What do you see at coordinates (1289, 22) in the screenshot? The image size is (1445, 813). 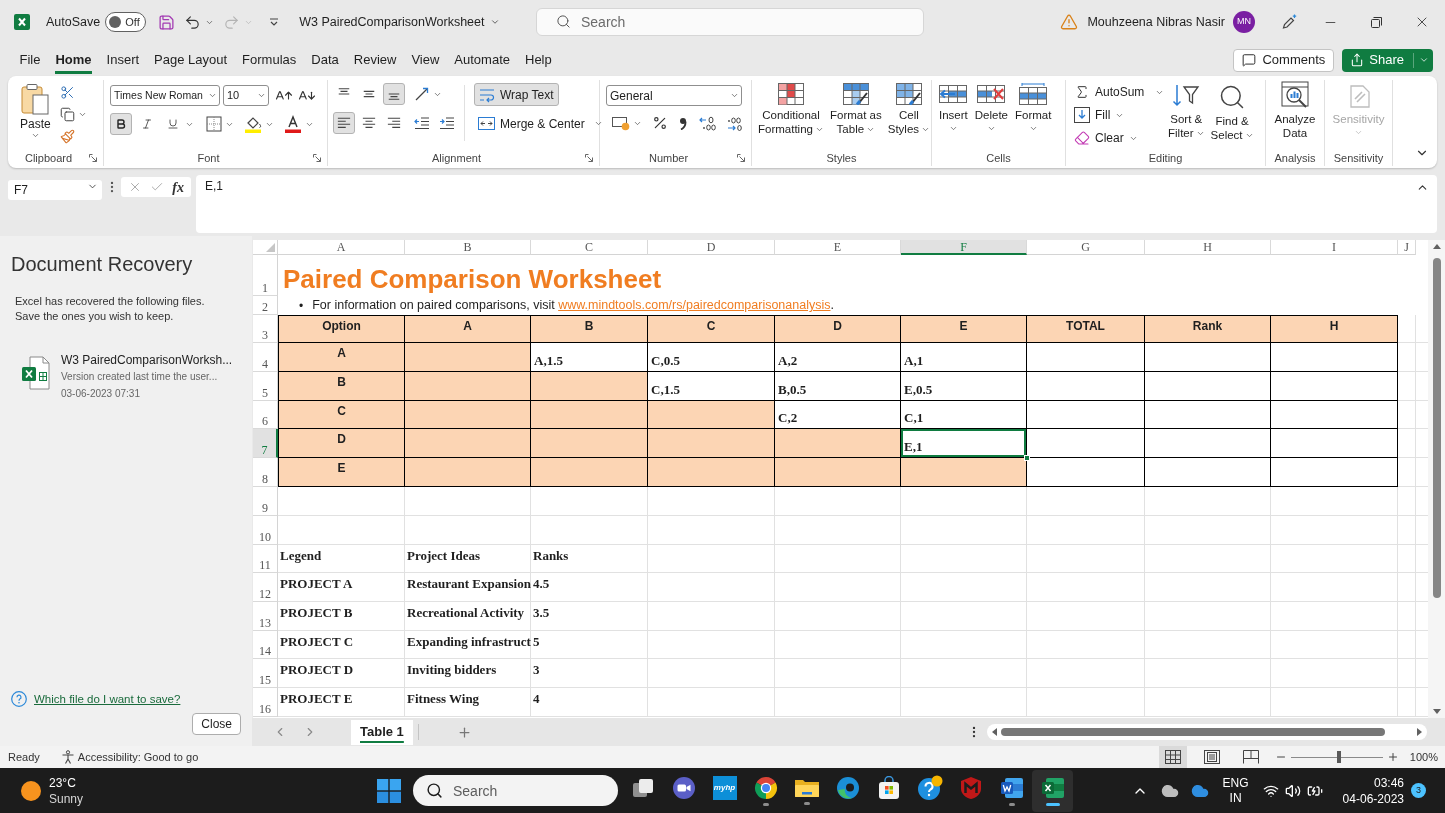 I see `pen-icon` at bounding box center [1289, 22].